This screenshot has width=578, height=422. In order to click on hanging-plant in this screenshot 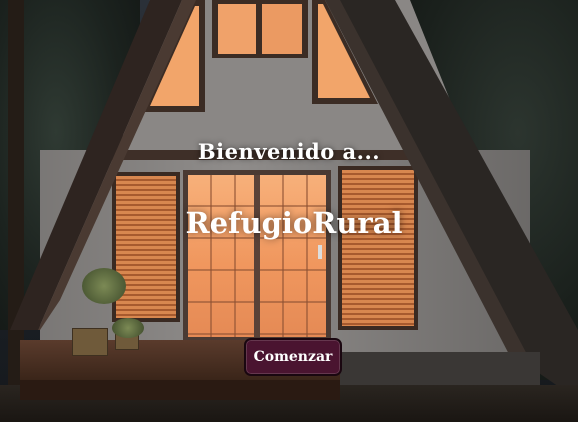, I will do `click(104, 286)`.